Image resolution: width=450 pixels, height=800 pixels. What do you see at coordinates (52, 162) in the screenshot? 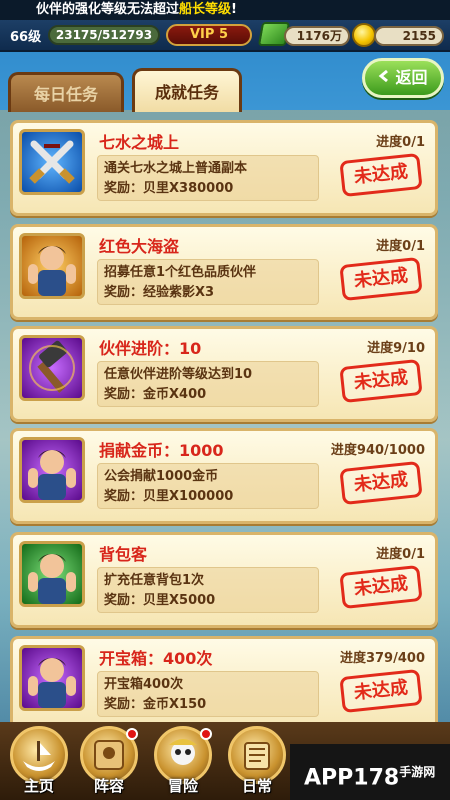
I see `crossed-swords-icon` at bounding box center [52, 162].